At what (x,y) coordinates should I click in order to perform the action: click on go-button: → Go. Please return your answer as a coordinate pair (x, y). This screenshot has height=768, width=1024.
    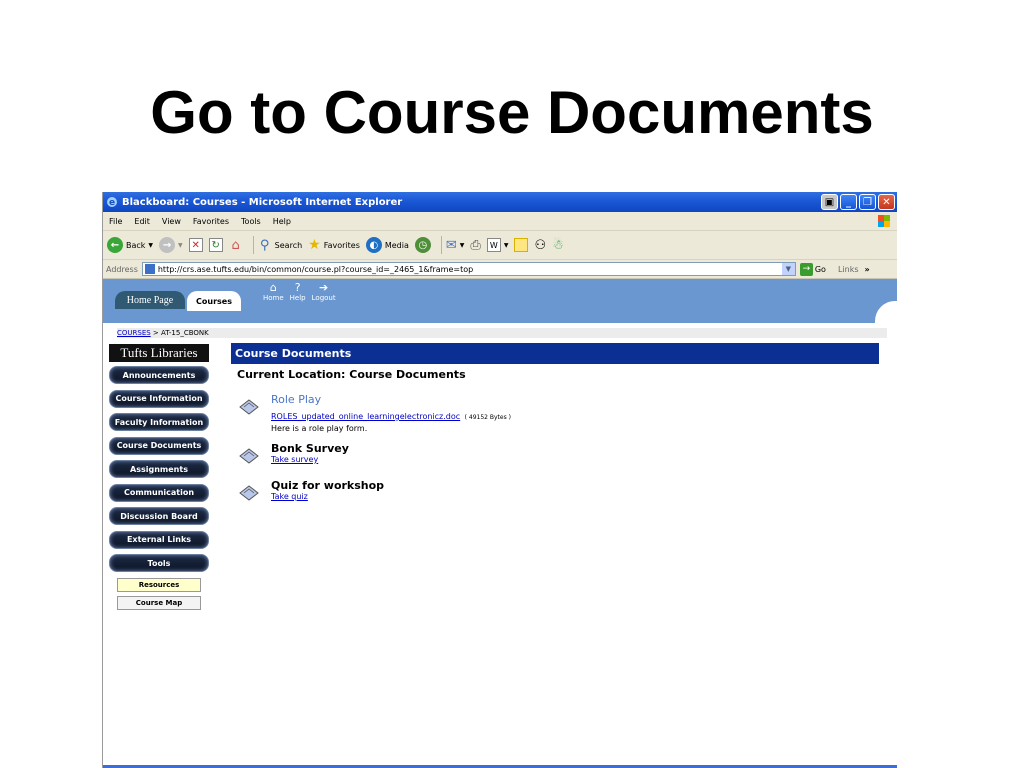
    Looking at the image, I should click on (812, 269).